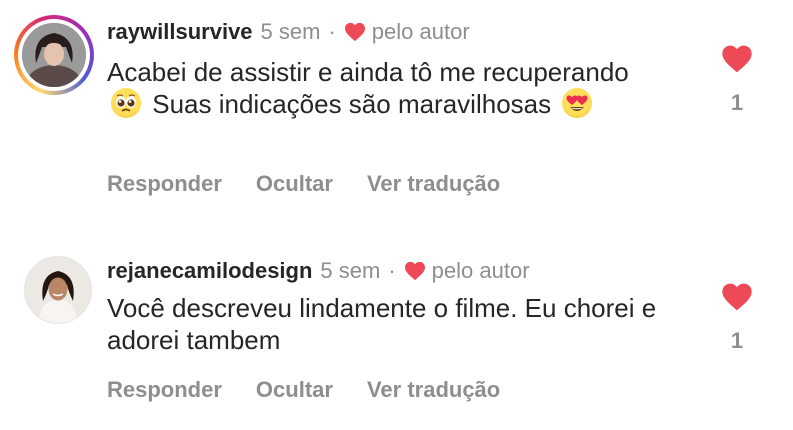 This screenshot has width=793, height=430. I want to click on comment-header: raywillsurvive 5 sem · pelo autor, so click(288, 32).